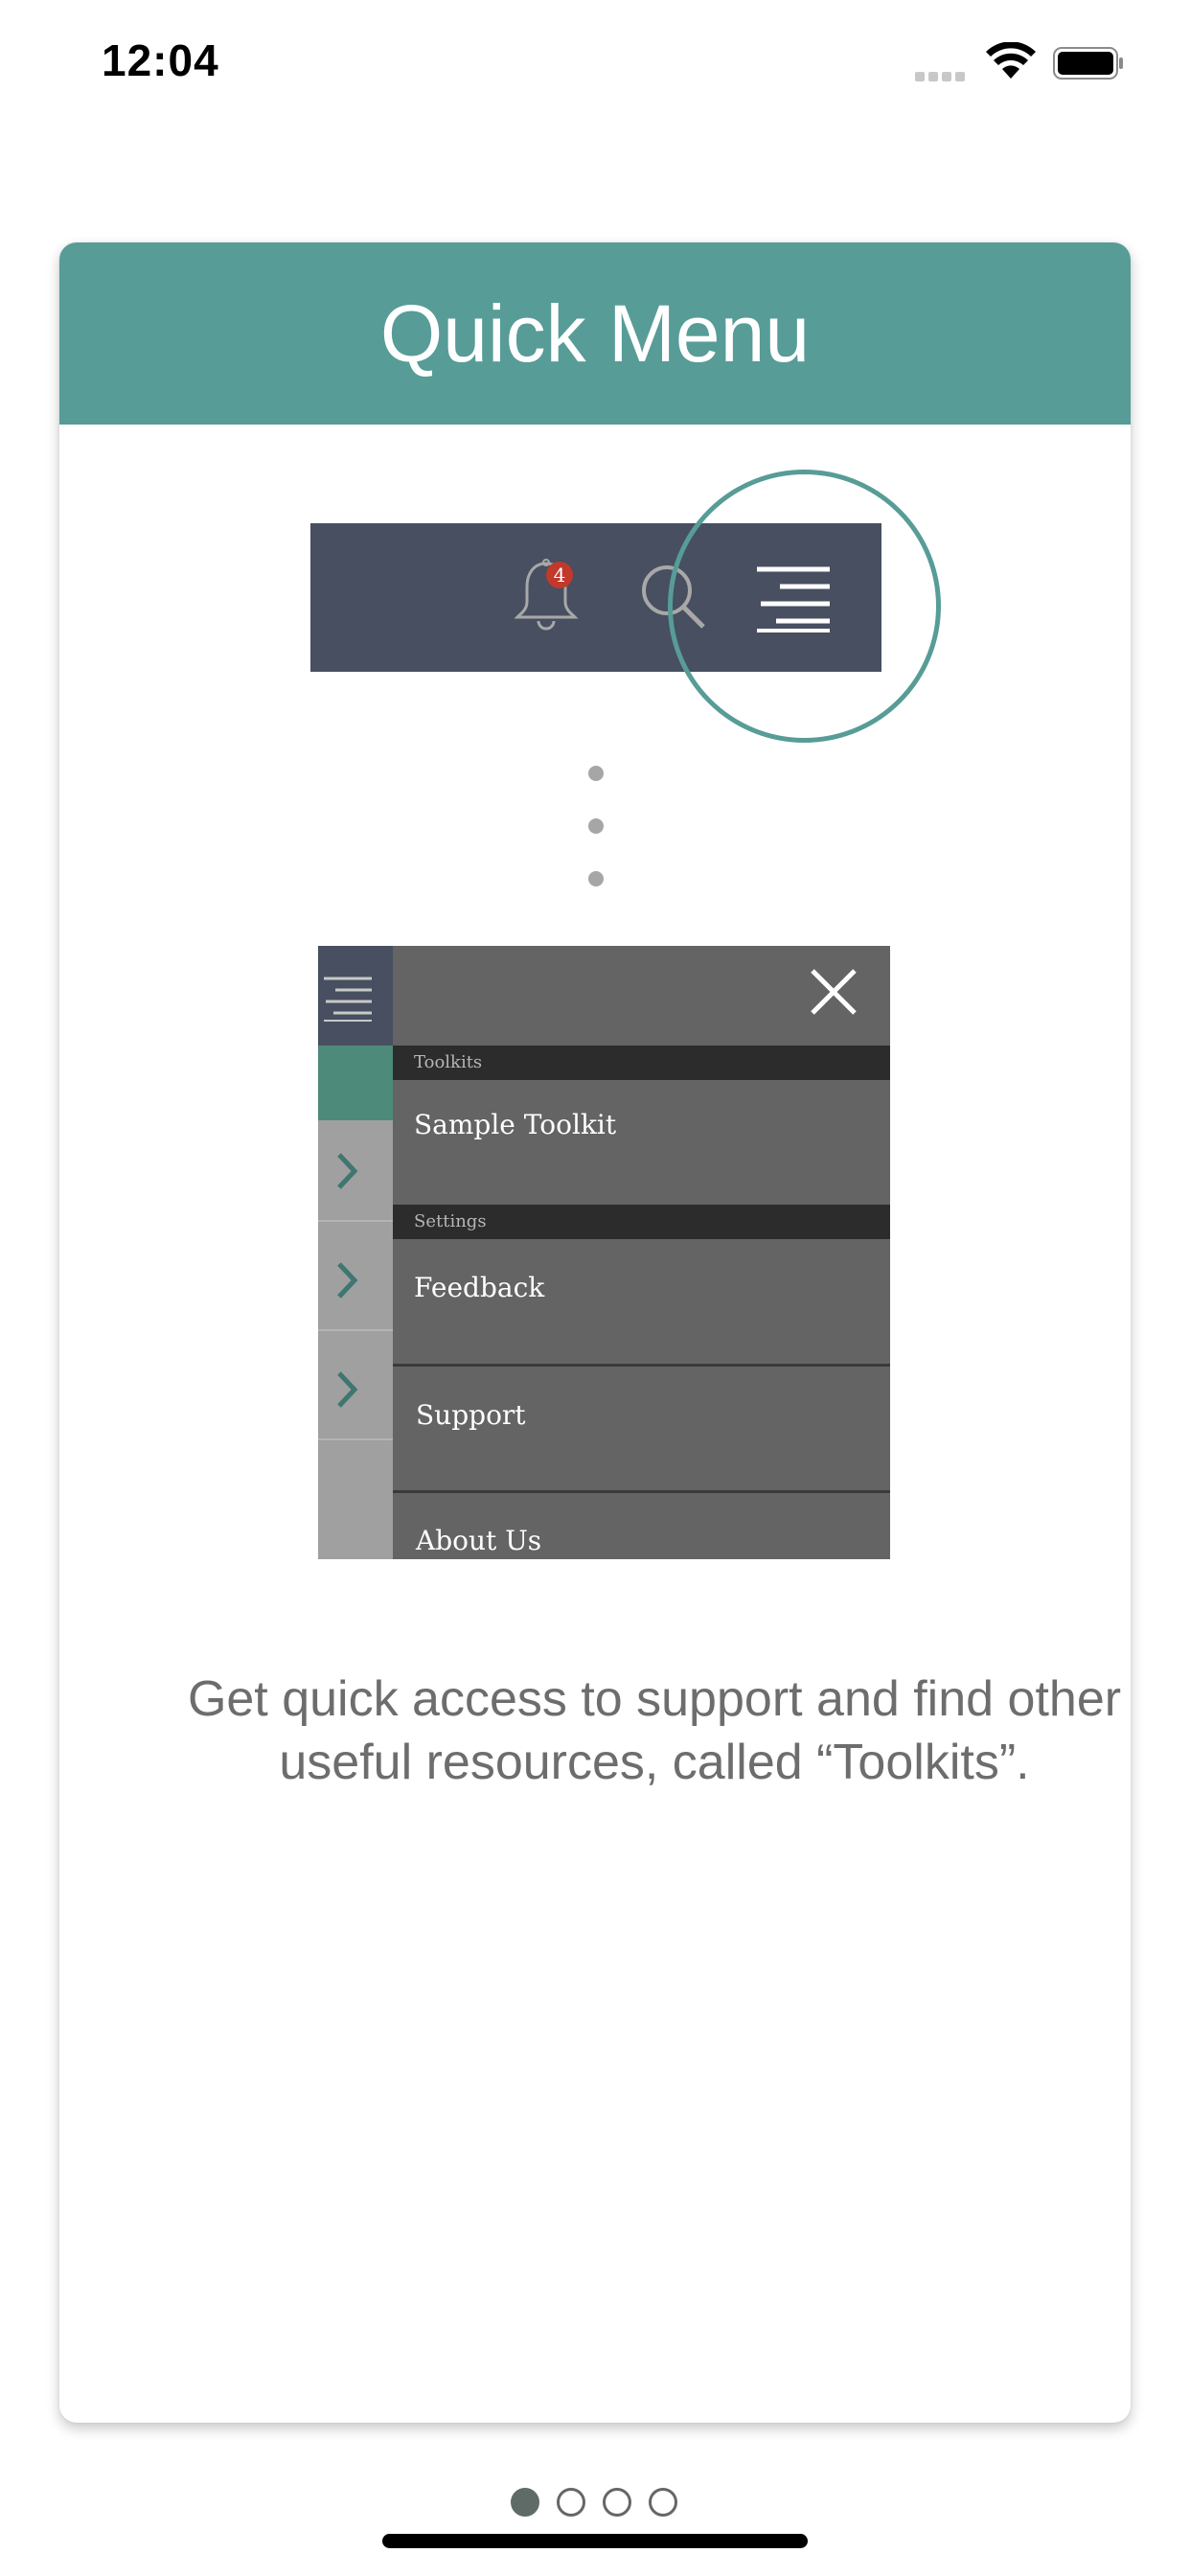  What do you see at coordinates (479, 1540) in the screenshot?
I see `menu-item-about-us: About Us` at bounding box center [479, 1540].